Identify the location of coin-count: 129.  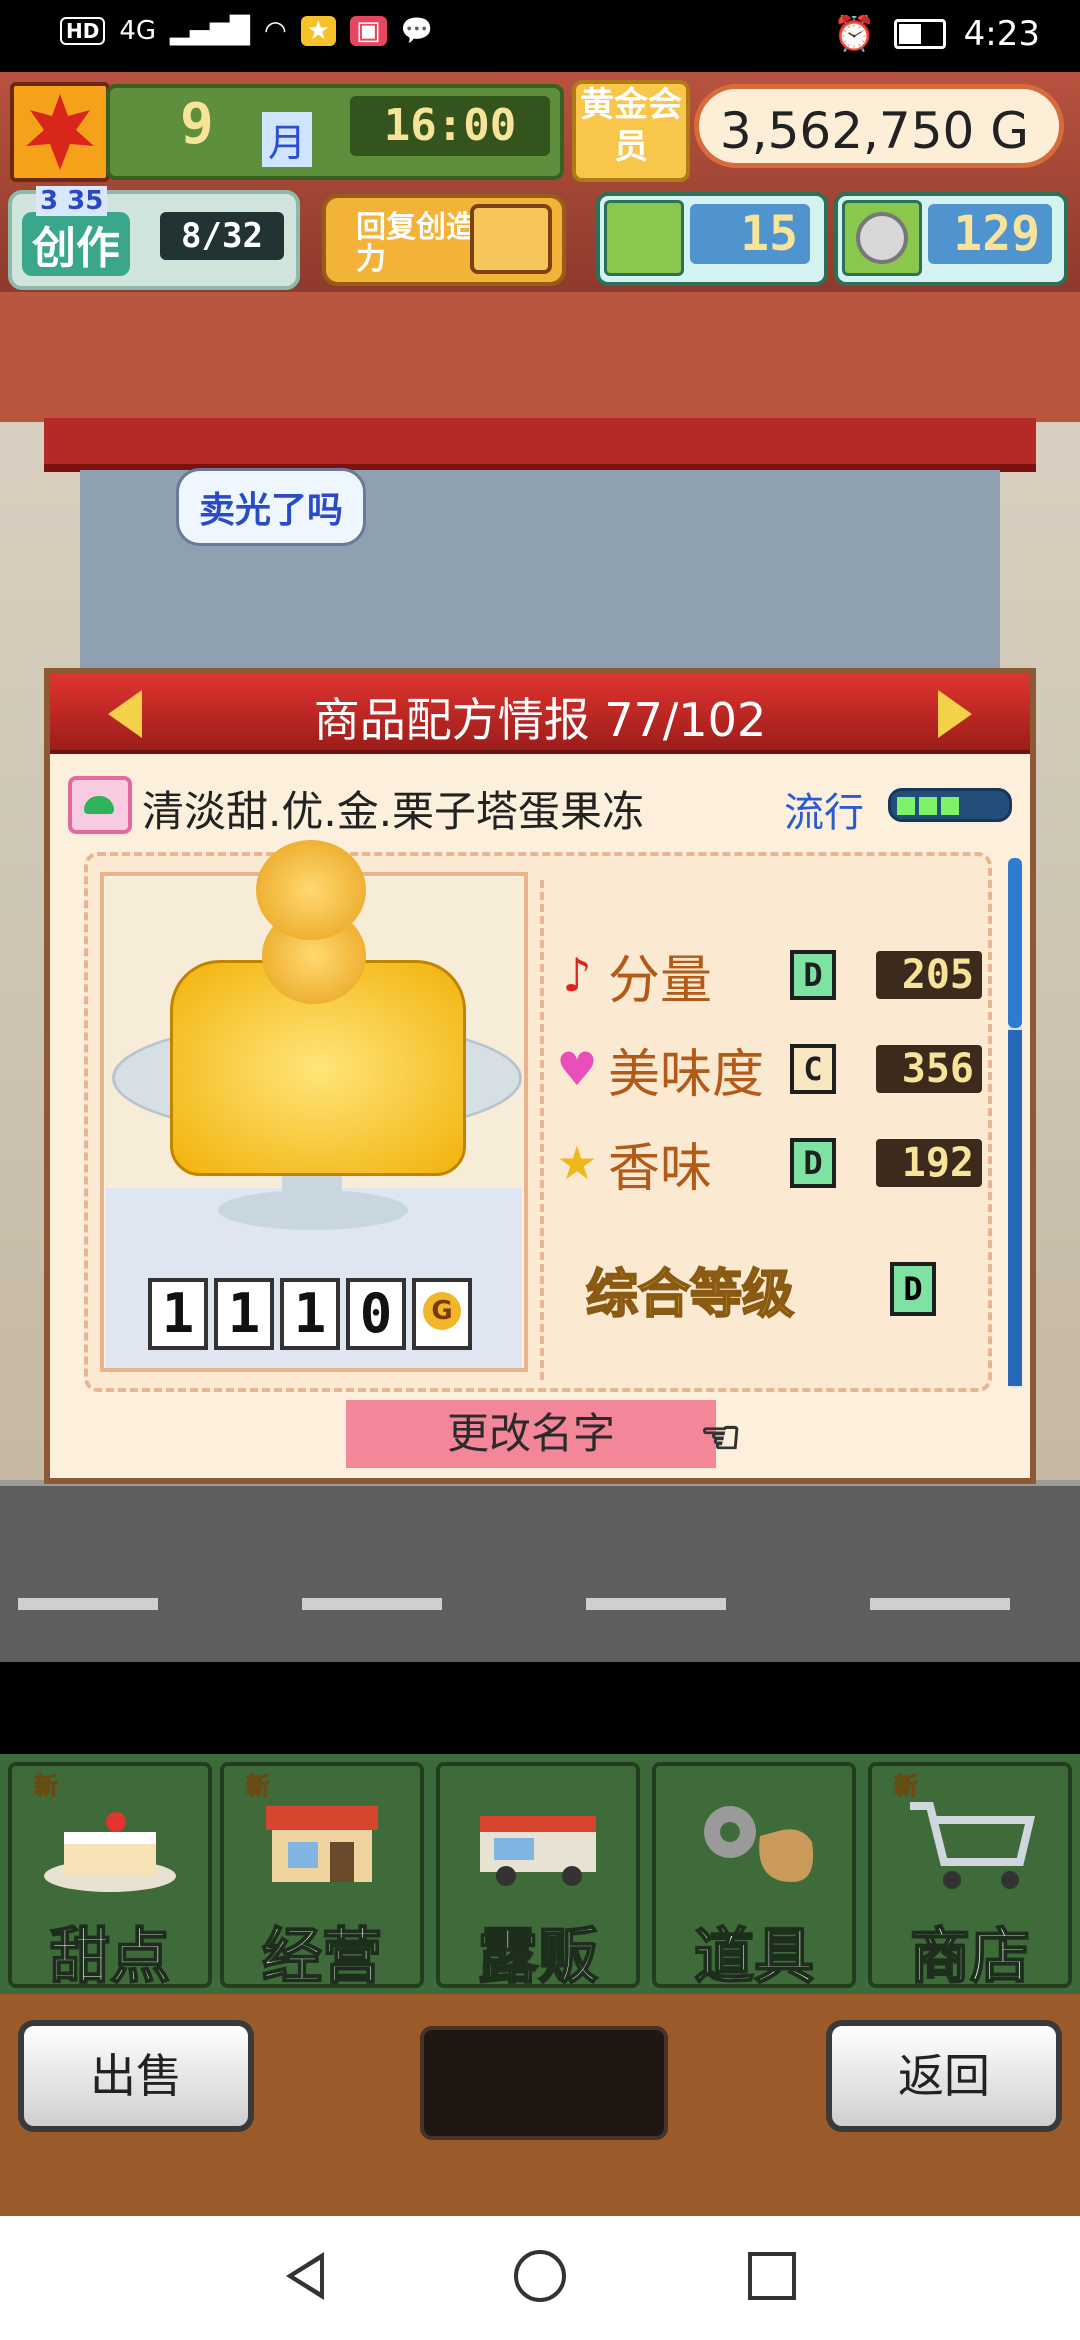
(990, 234).